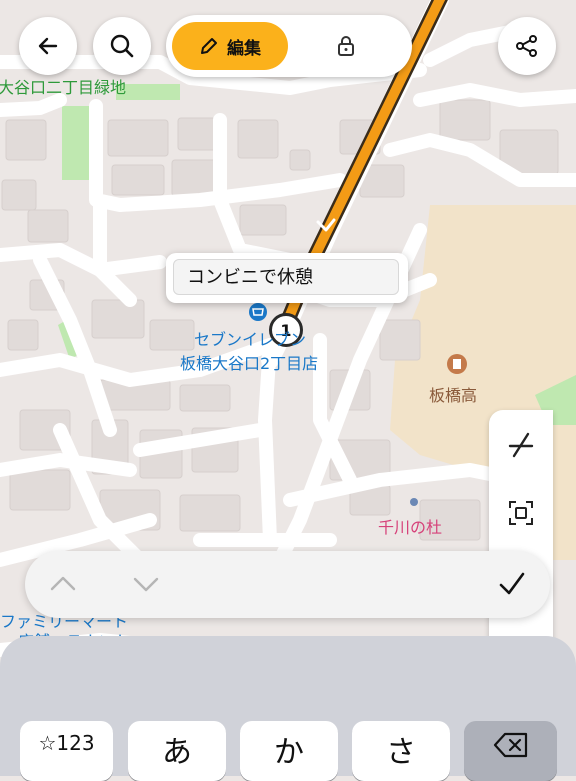 This screenshot has width=576, height=781. I want to click on share-icon, so click(526, 46).